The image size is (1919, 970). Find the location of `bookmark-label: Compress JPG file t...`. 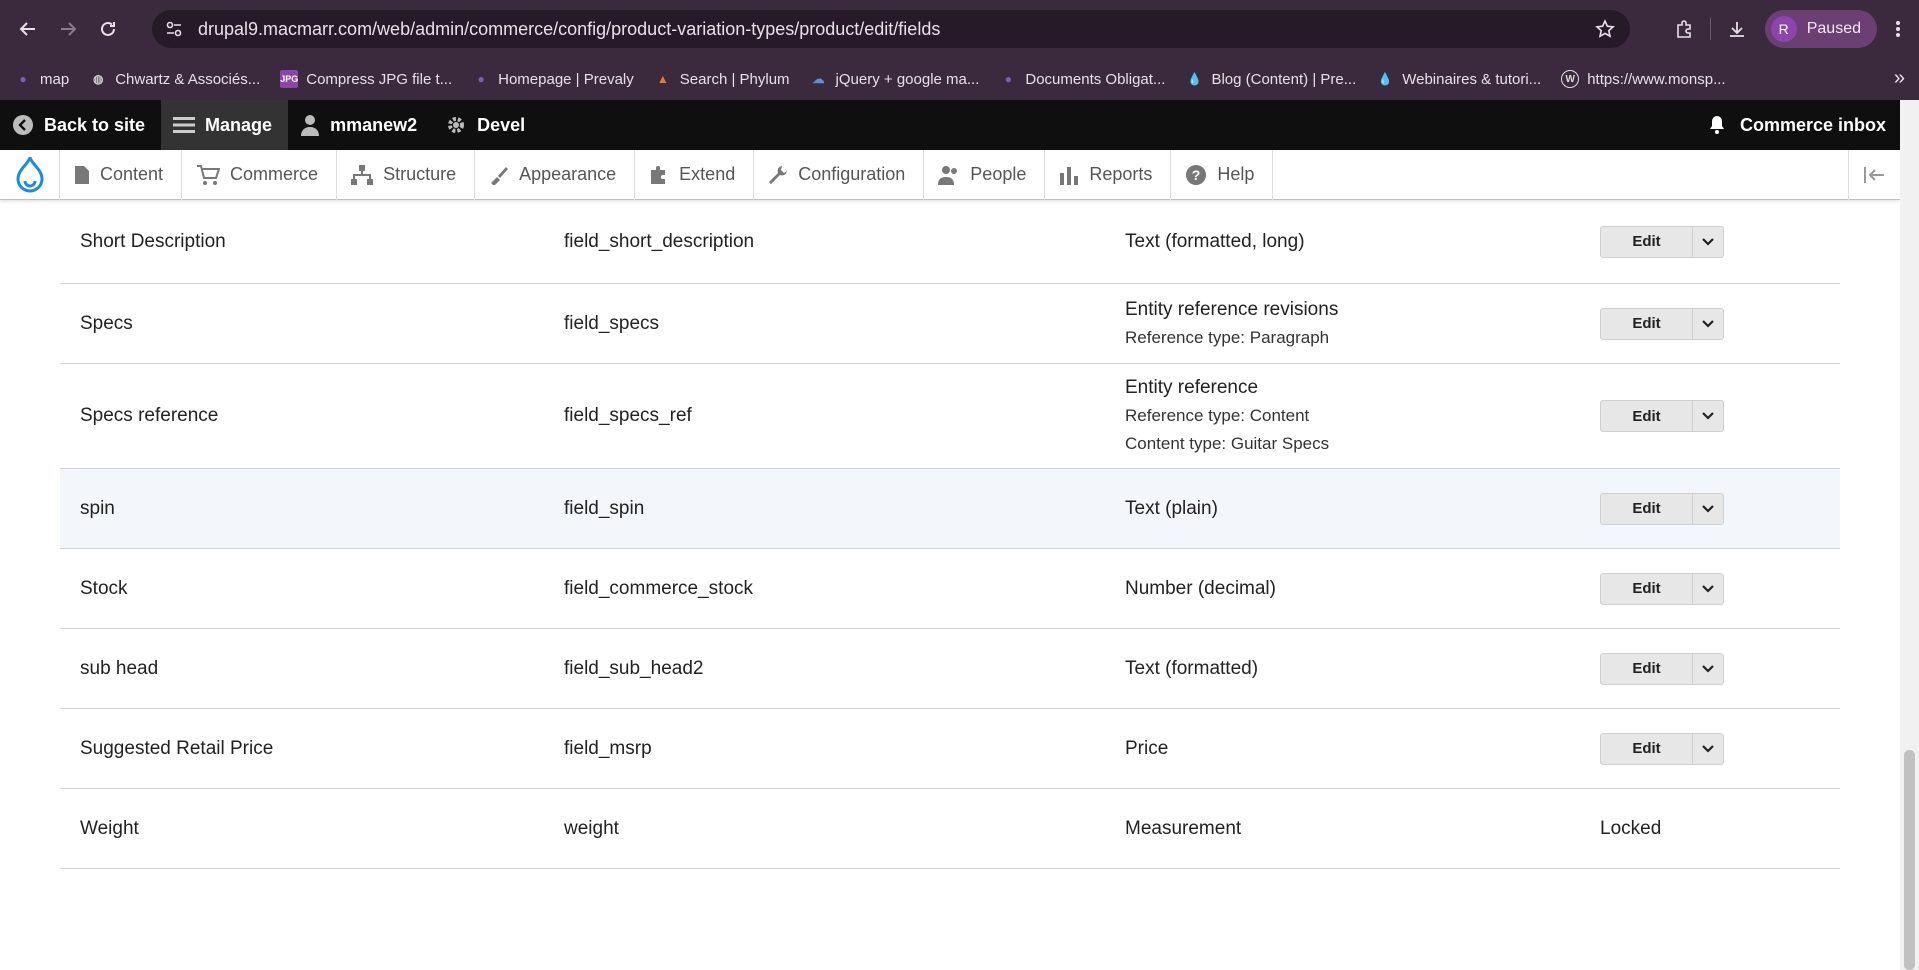

bookmark-label: Compress JPG file t... is located at coordinates (379, 79).